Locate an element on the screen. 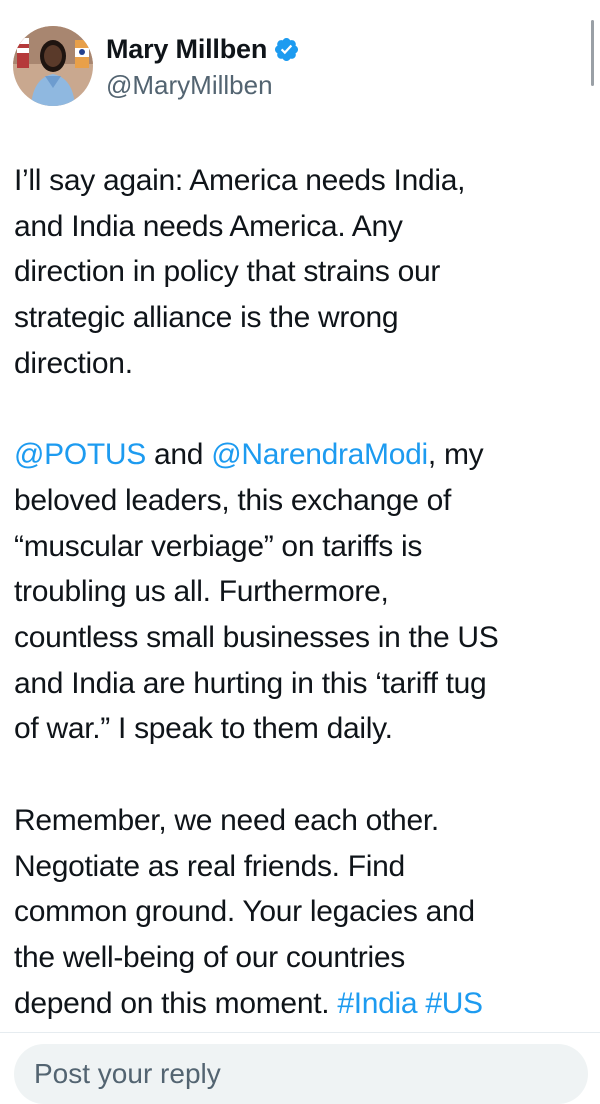 This screenshot has height=1104, width=600. user-handle: @MaryMillben is located at coordinates (203, 85).